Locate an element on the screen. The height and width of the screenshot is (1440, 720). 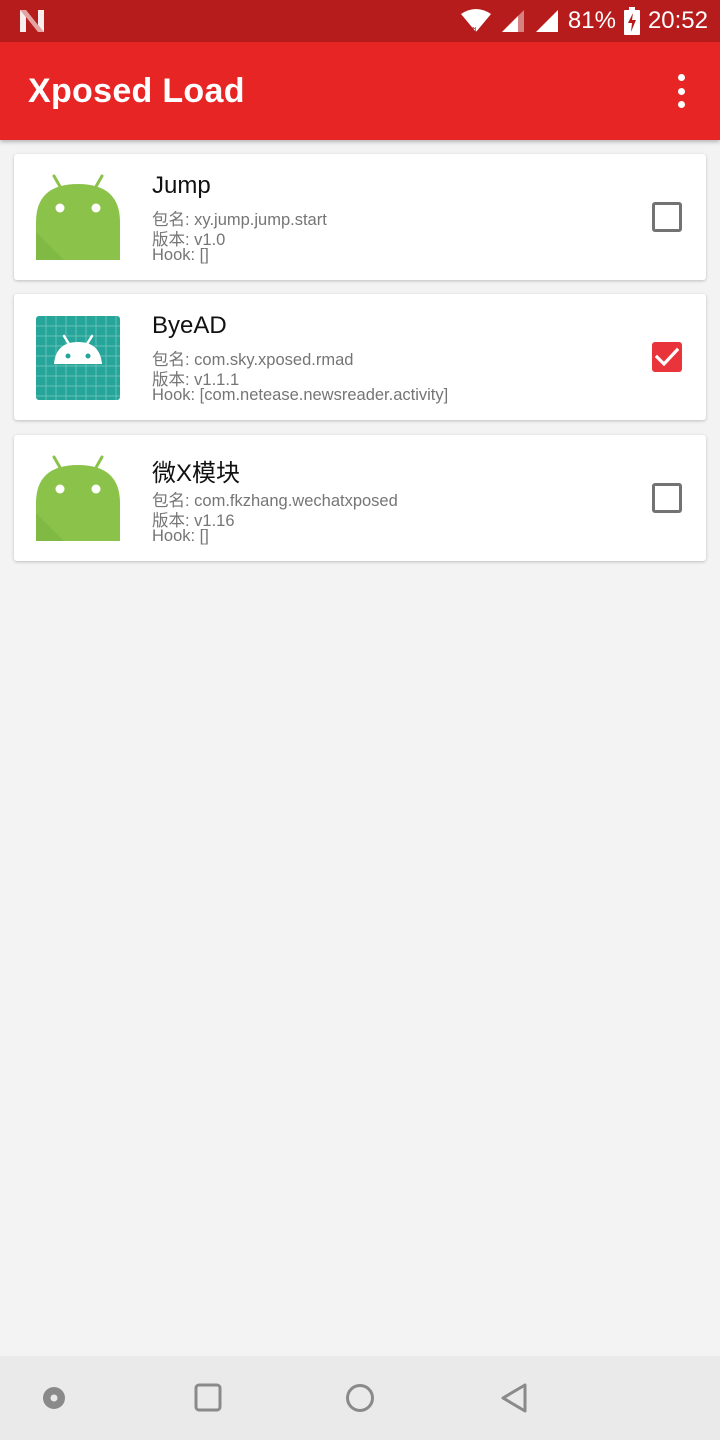
nav-bar is located at coordinates (360, 1398).